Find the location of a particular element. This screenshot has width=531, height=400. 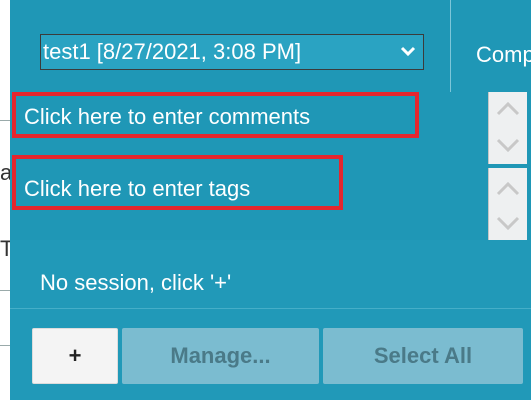

toolbar-divider is located at coordinates (450, 46).